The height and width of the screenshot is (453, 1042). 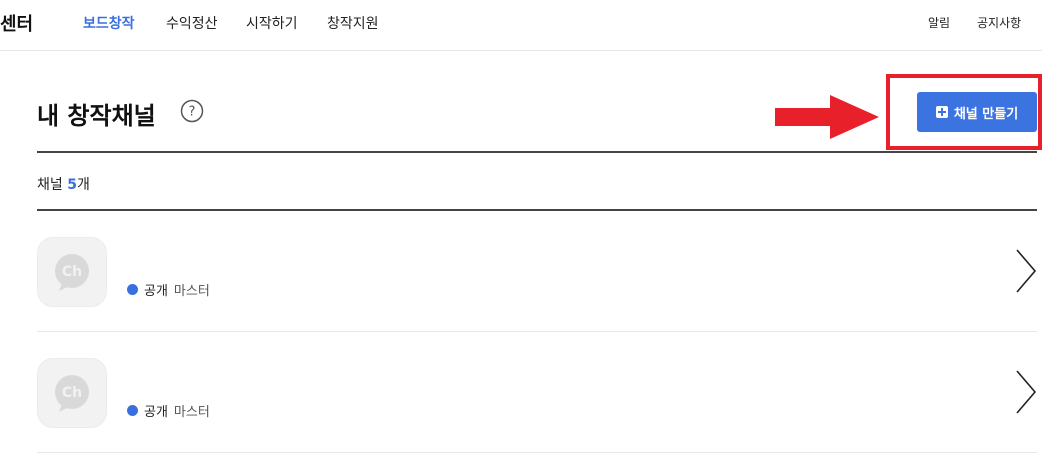 I want to click on page-title: 내 창작채널, so click(x=96, y=116).